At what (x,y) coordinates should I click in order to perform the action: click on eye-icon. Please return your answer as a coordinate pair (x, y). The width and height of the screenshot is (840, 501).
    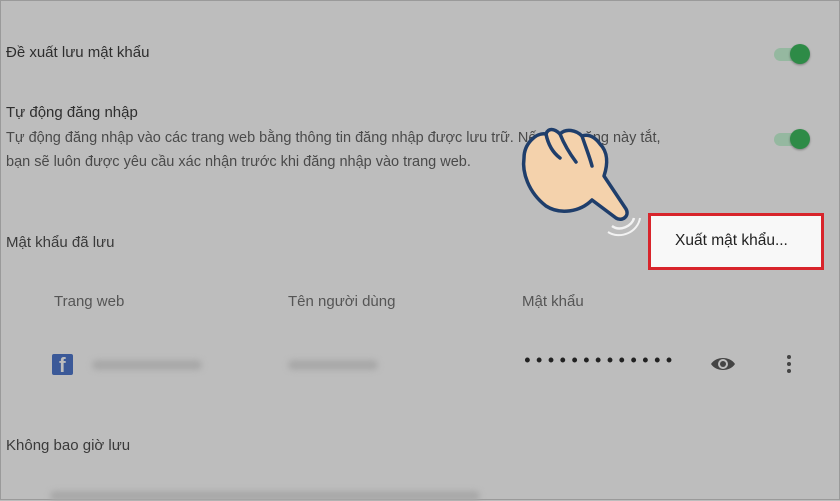
    Looking at the image, I should click on (723, 364).